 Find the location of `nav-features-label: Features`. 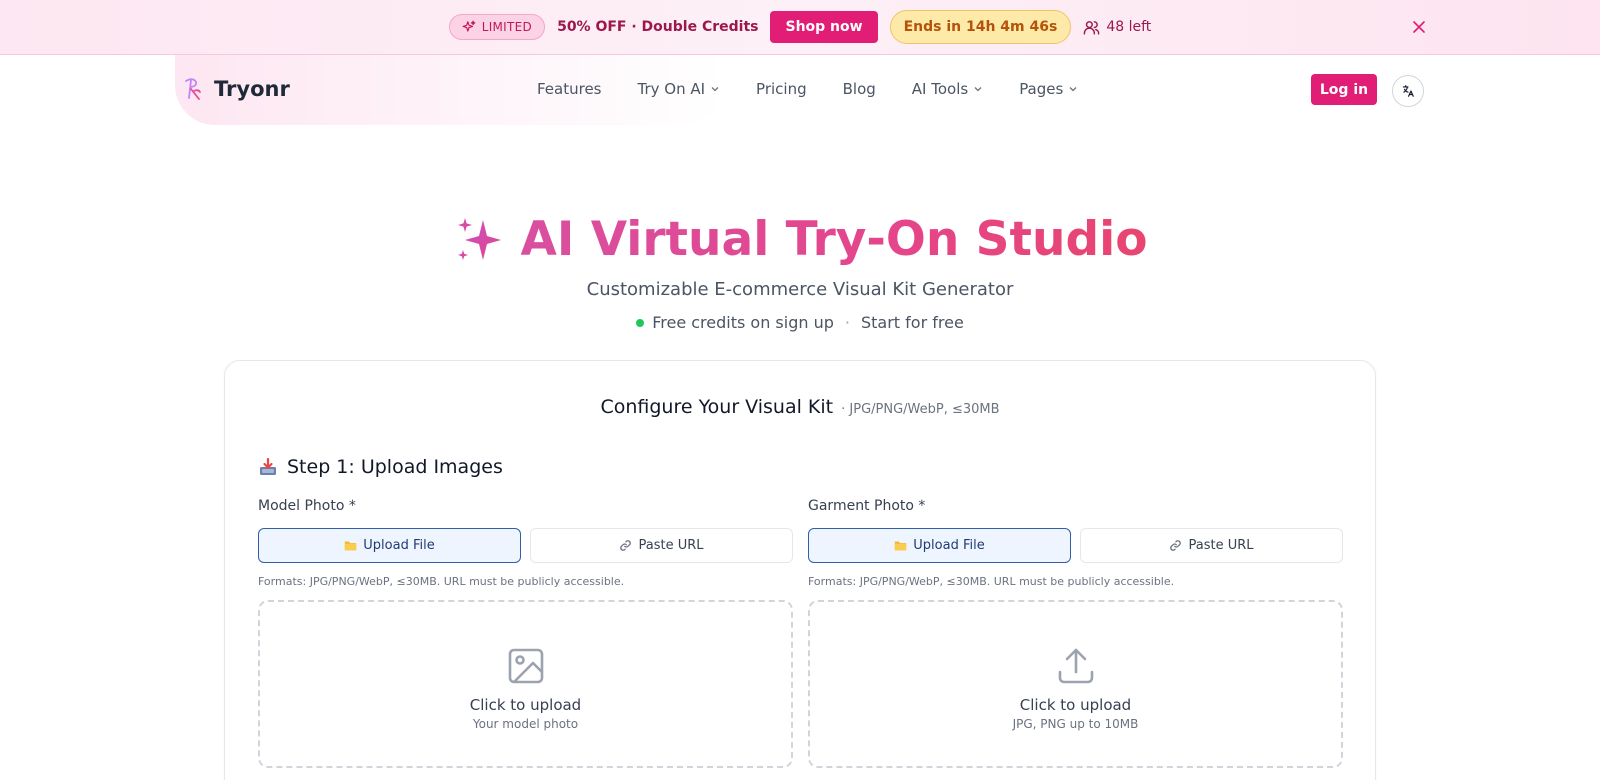

nav-features-label: Features is located at coordinates (569, 89).